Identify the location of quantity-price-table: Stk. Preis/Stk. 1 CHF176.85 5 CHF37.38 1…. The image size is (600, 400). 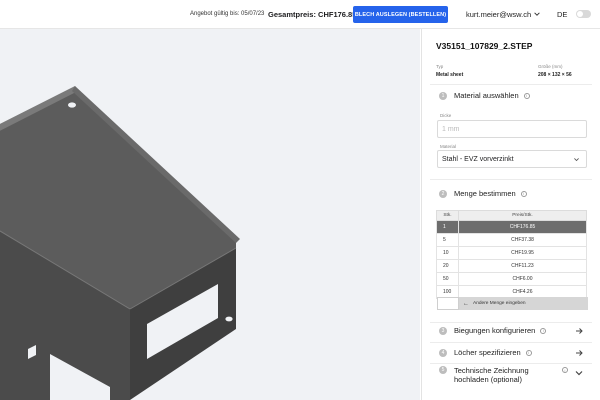
(511, 254).